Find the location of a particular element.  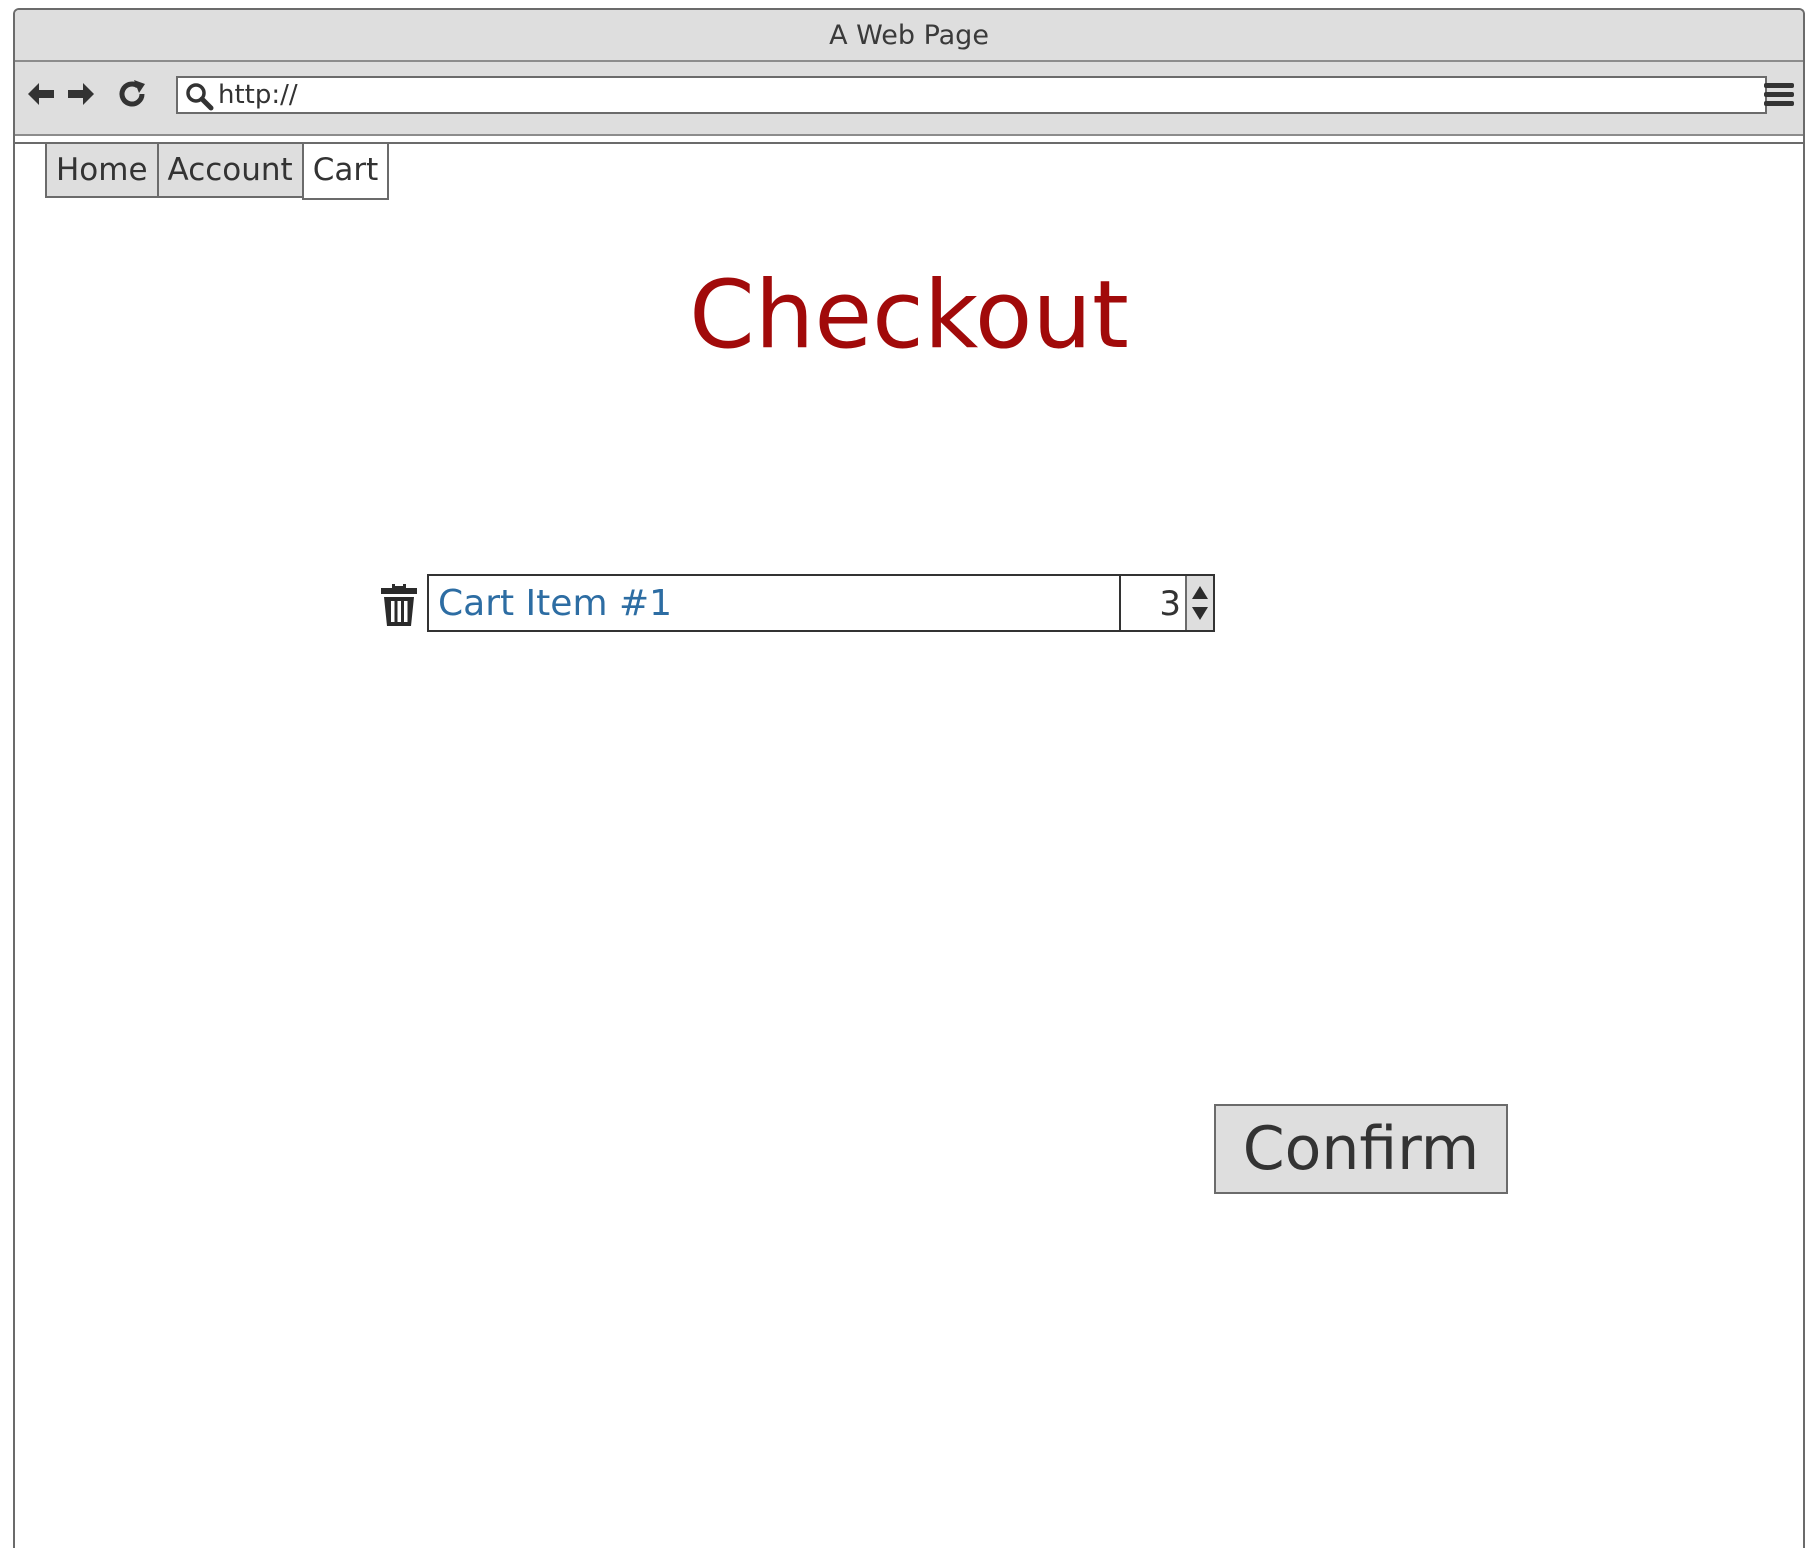

browser-toolbar is located at coordinates (909, 99).